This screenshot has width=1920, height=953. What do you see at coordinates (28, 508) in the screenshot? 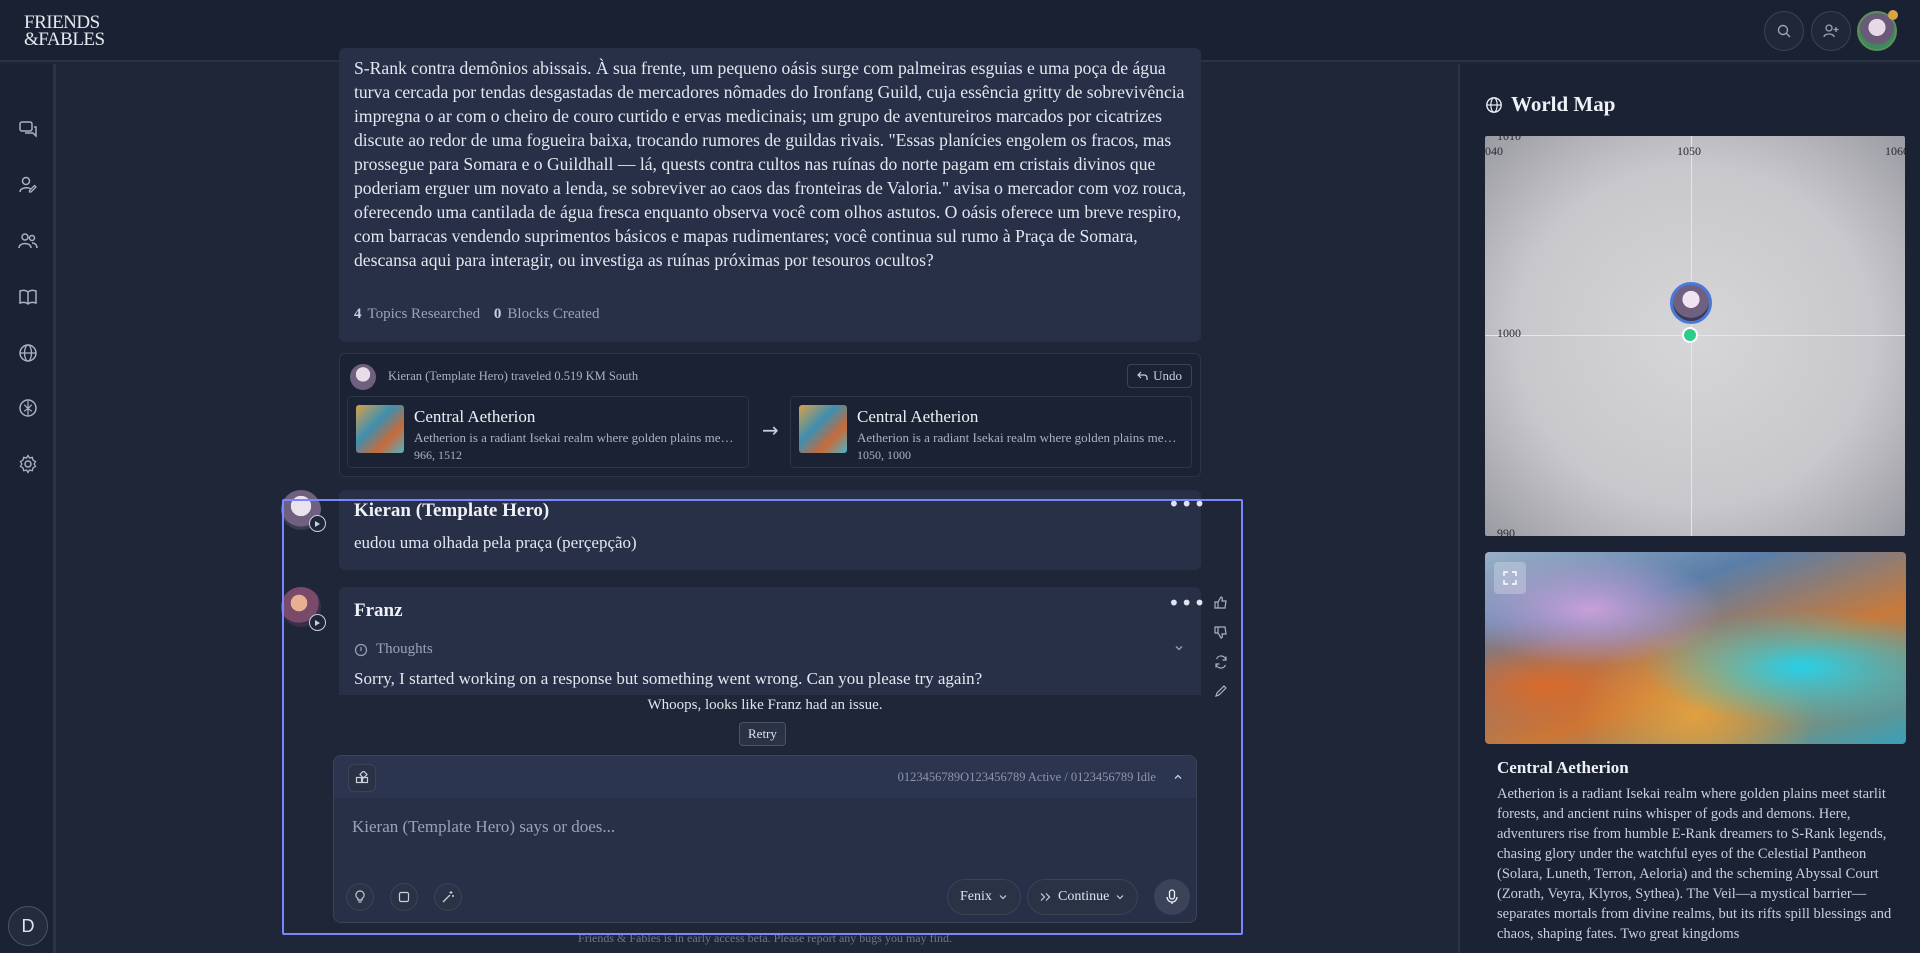
I see `sidebar` at bounding box center [28, 508].